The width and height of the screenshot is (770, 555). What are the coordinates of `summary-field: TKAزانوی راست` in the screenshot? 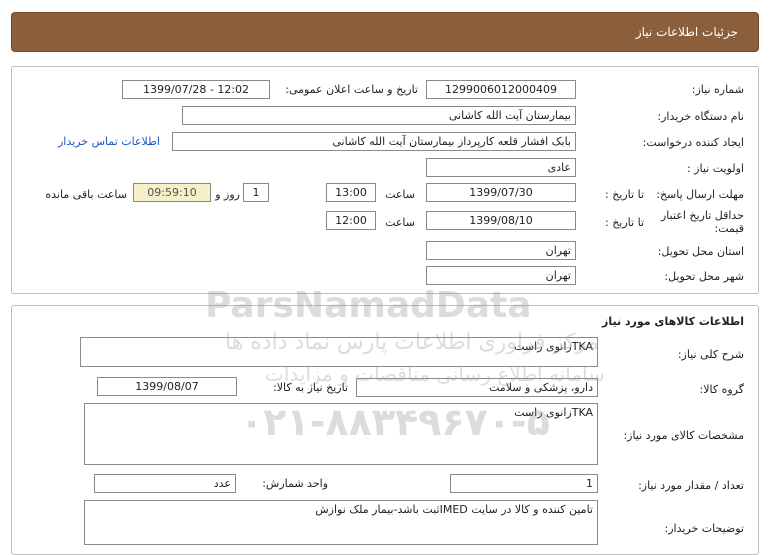 It's located at (339, 352).